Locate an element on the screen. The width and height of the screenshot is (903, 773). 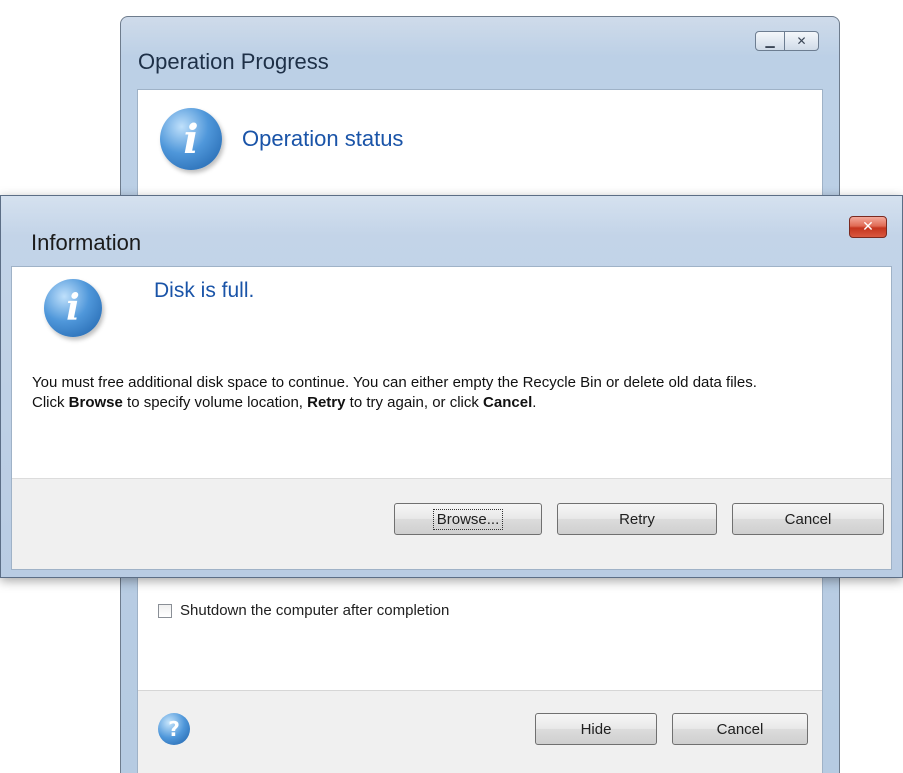
cancel-button: Cancel is located at coordinates (808, 519).